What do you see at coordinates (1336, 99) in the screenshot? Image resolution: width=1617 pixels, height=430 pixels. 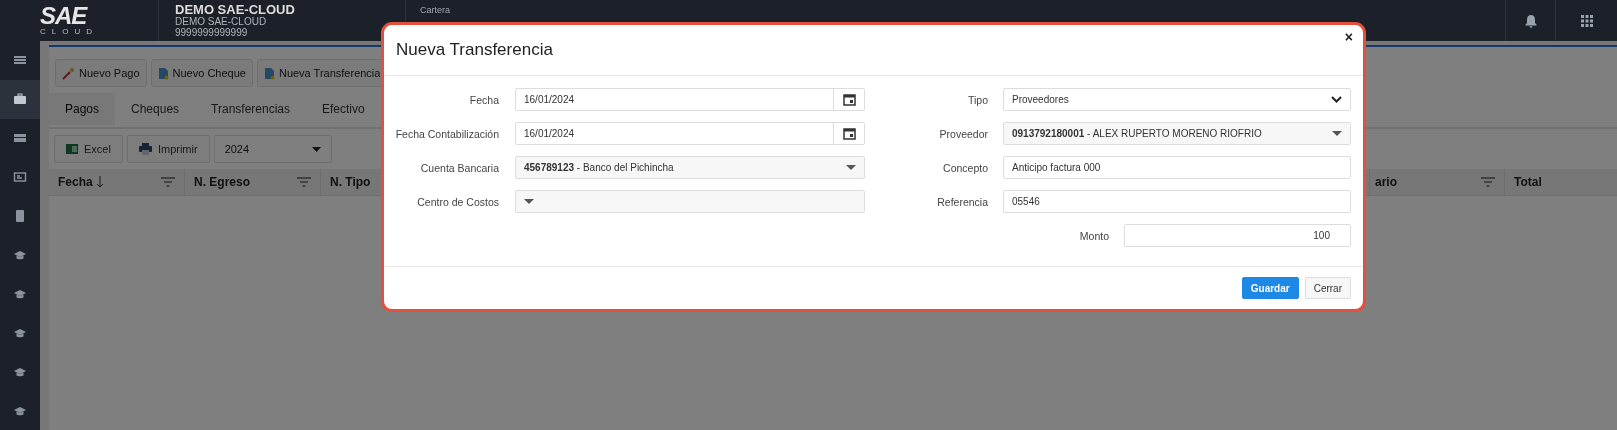 I see `chevron-down-icon` at bounding box center [1336, 99].